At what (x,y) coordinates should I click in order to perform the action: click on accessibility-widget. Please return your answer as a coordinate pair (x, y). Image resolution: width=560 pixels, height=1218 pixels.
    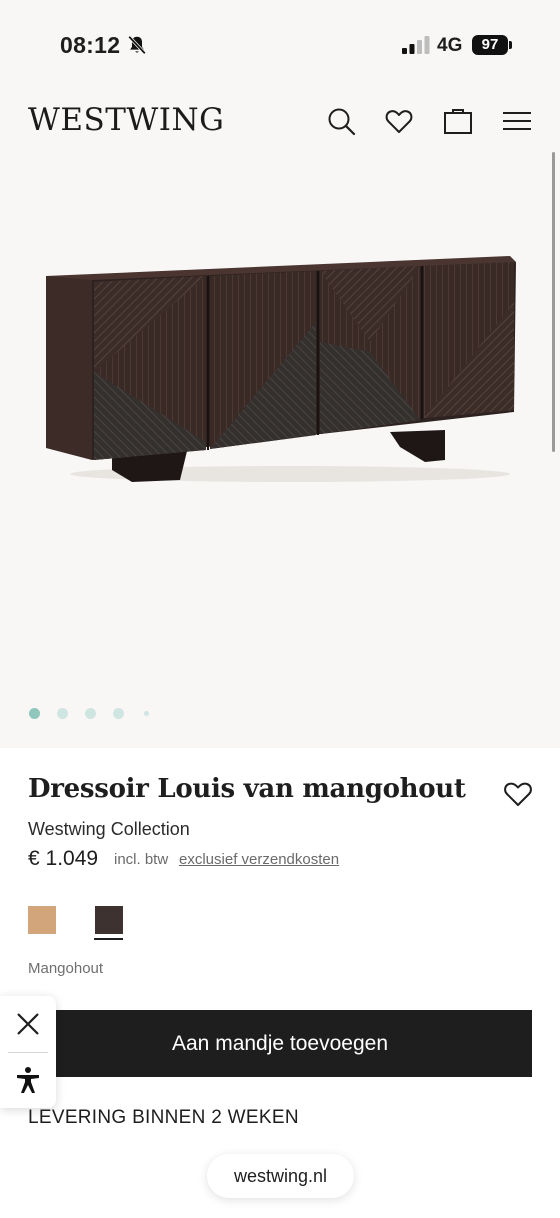
    Looking at the image, I should click on (28, 1052).